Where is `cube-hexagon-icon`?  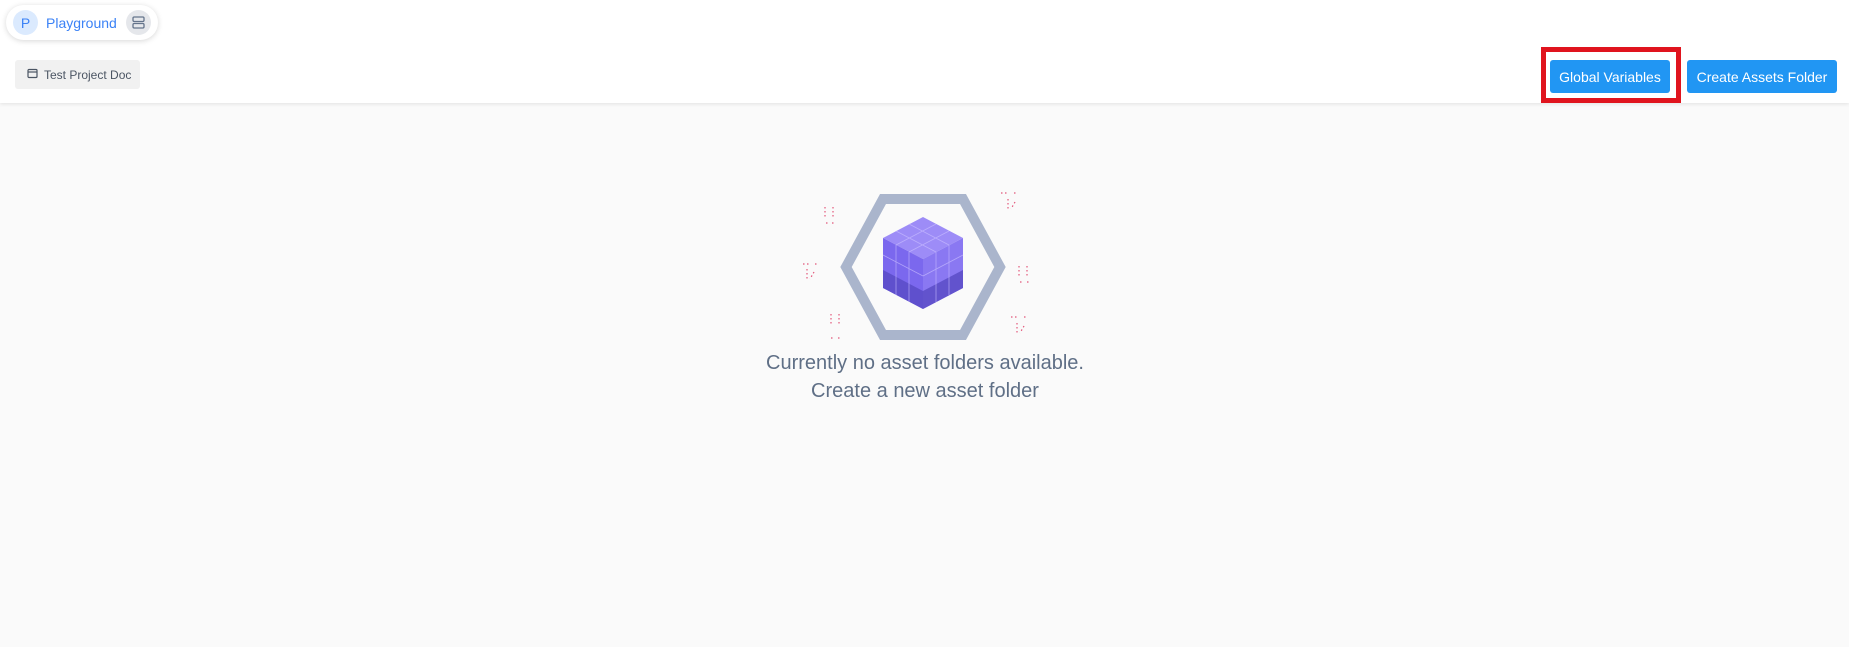
cube-hexagon-icon is located at coordinates (924, 267).